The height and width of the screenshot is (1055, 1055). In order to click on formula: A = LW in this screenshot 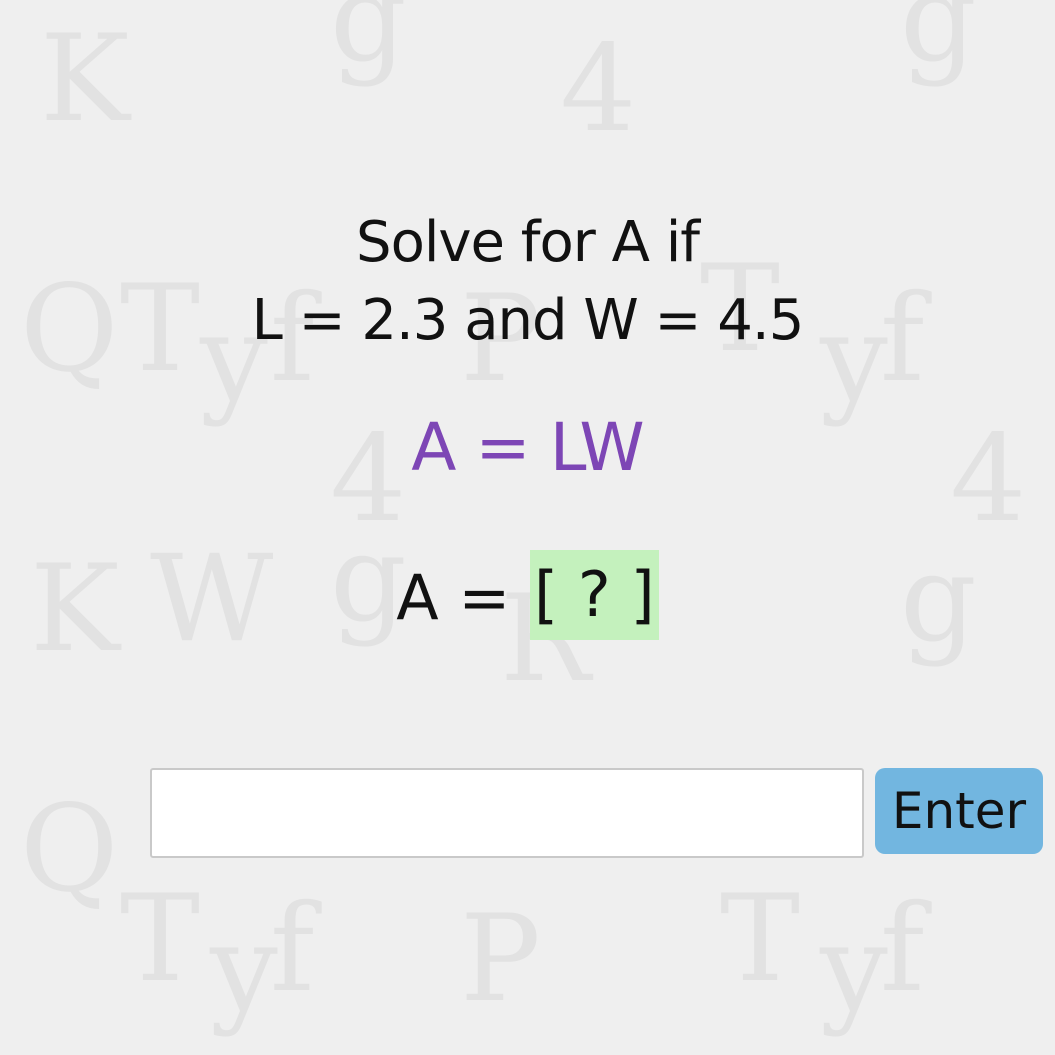, I will do `click(527, 447)`.